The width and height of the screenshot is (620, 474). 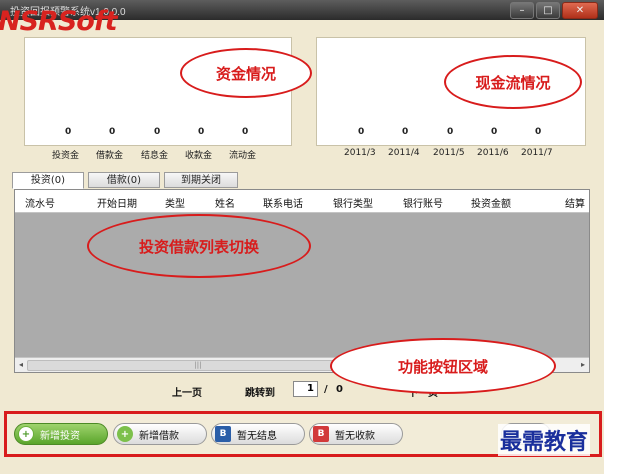 What do you see at coordinates (305, 389) in the screenshot?
I see `page-number-input: 1` at bounding box center [305, 389].